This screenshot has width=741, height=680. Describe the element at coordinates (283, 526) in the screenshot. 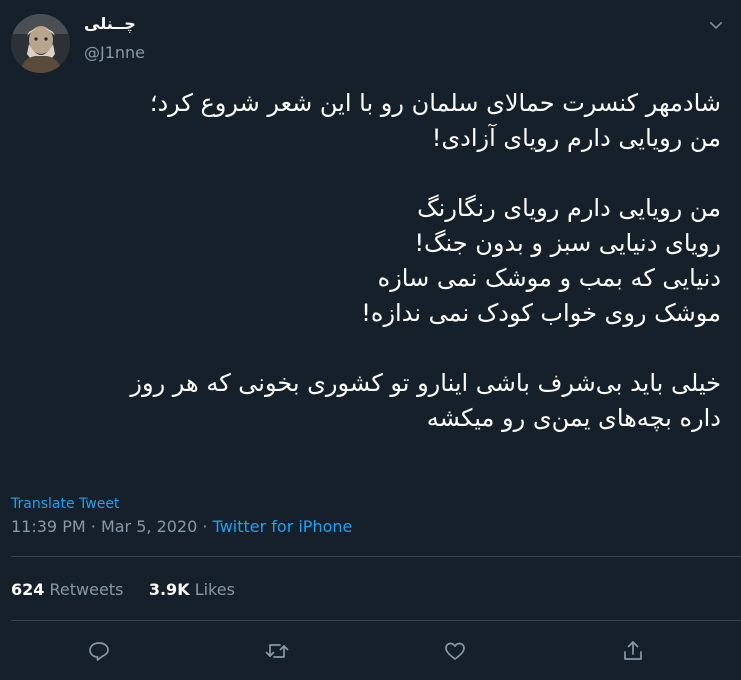

I see `tweet-source-link: Twitter for iPhone` at that location.